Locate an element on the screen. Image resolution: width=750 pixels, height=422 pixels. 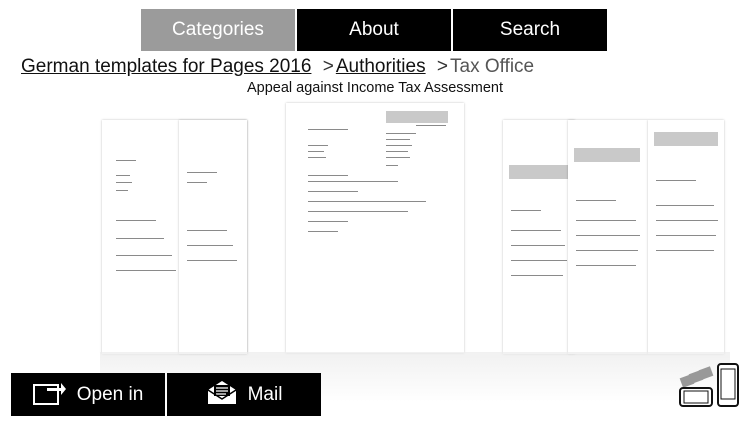
breadcrumb-root-link: German templates for Pages 2016 is located at coordinates (166, 66).